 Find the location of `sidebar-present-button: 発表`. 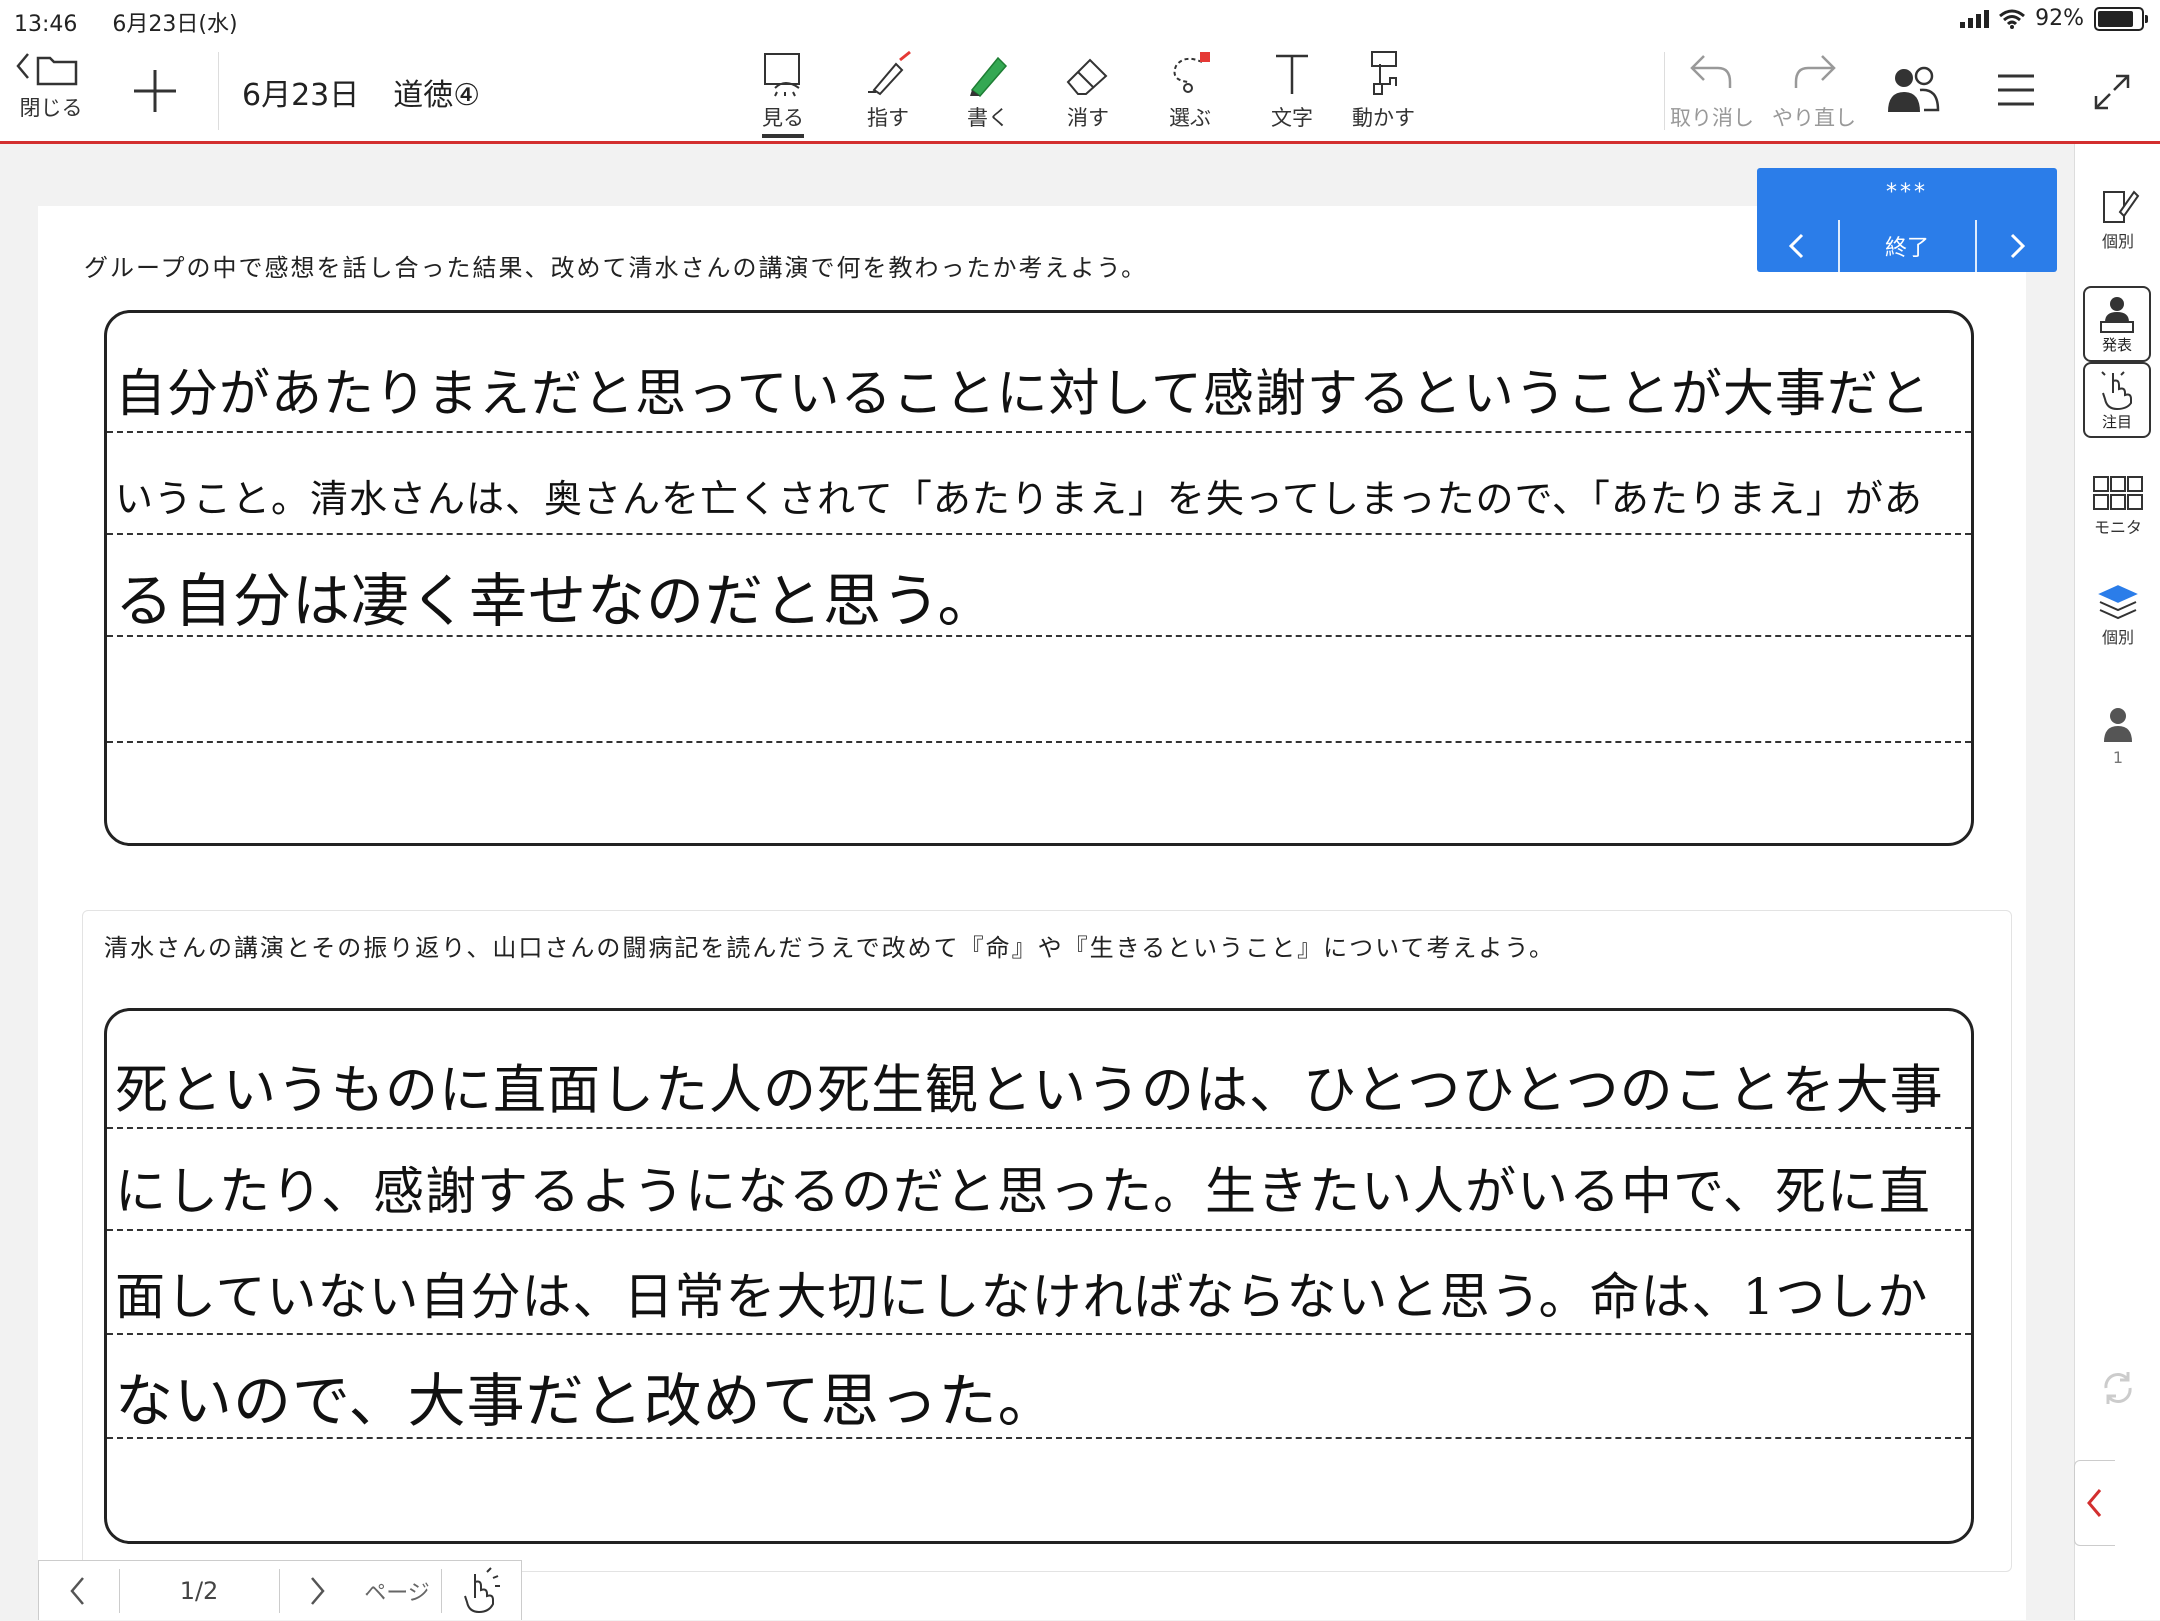

sidebar-present-button: 発表 is located at coordinates (2117, 324).